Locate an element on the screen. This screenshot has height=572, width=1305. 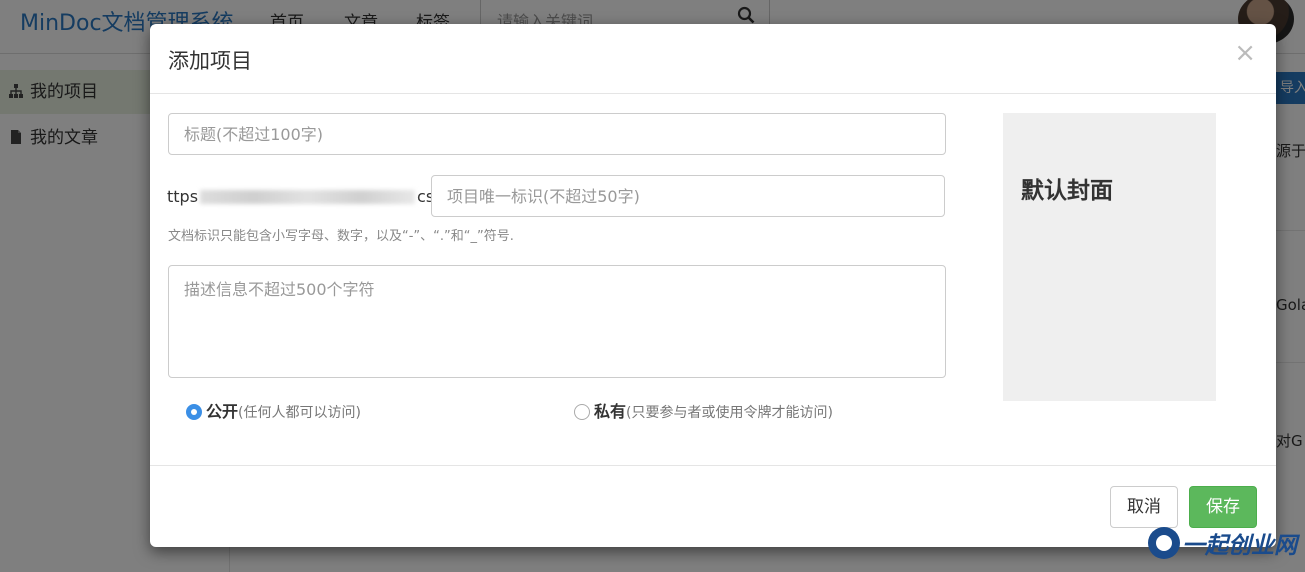
description-textarea is located at coordinates (557, 321).